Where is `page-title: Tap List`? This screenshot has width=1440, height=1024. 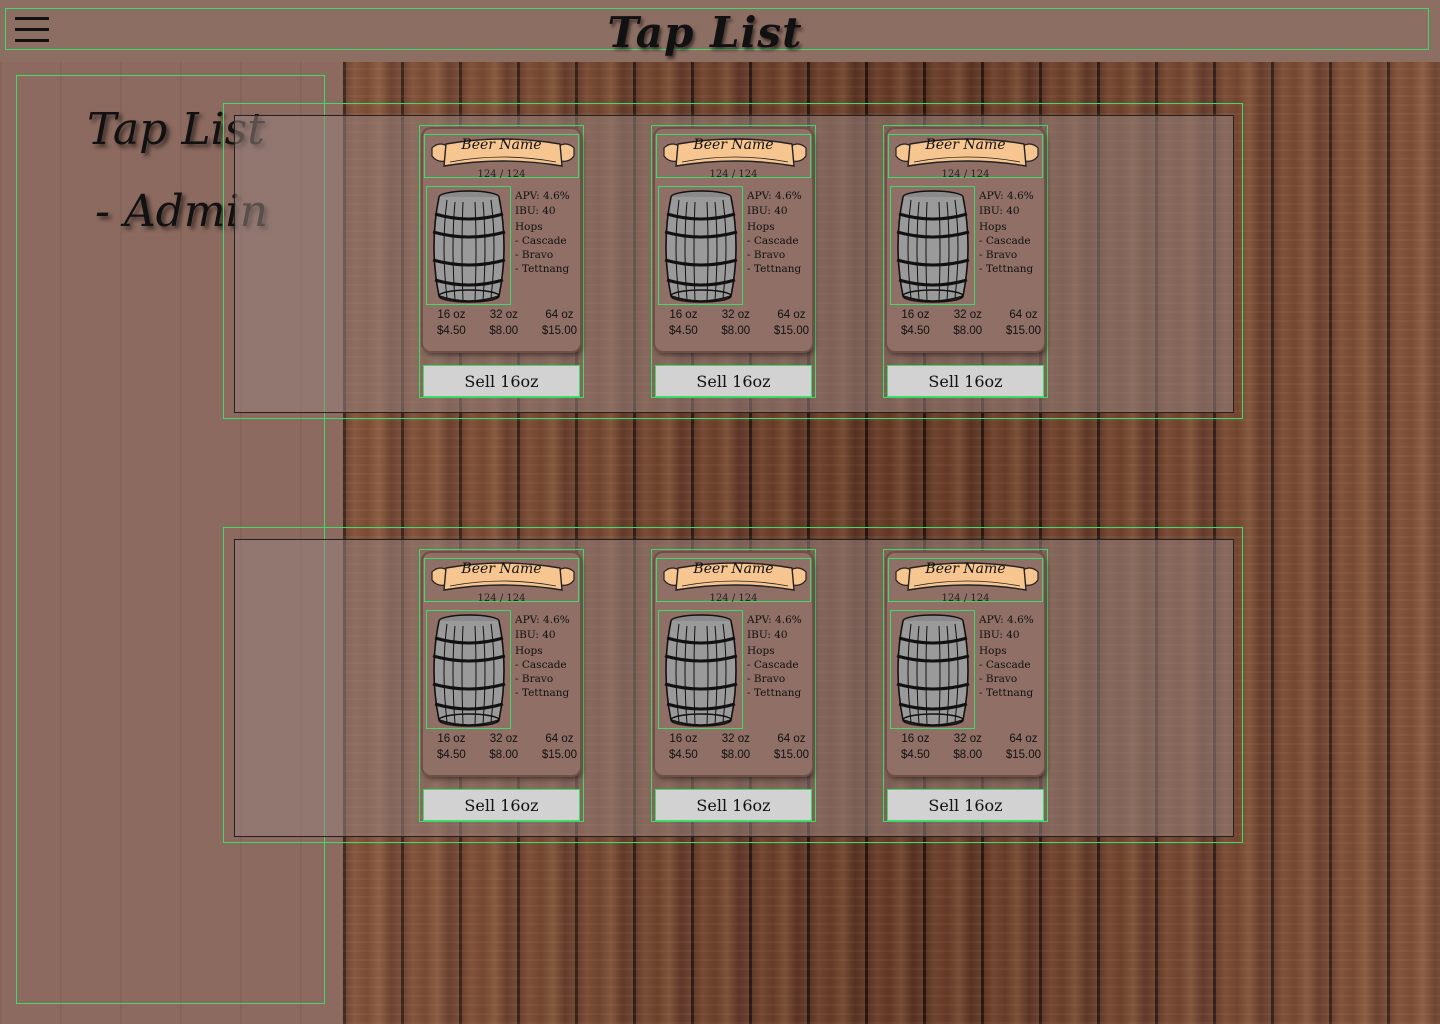
page-title: Tap List is located at coordinates (705, 32).